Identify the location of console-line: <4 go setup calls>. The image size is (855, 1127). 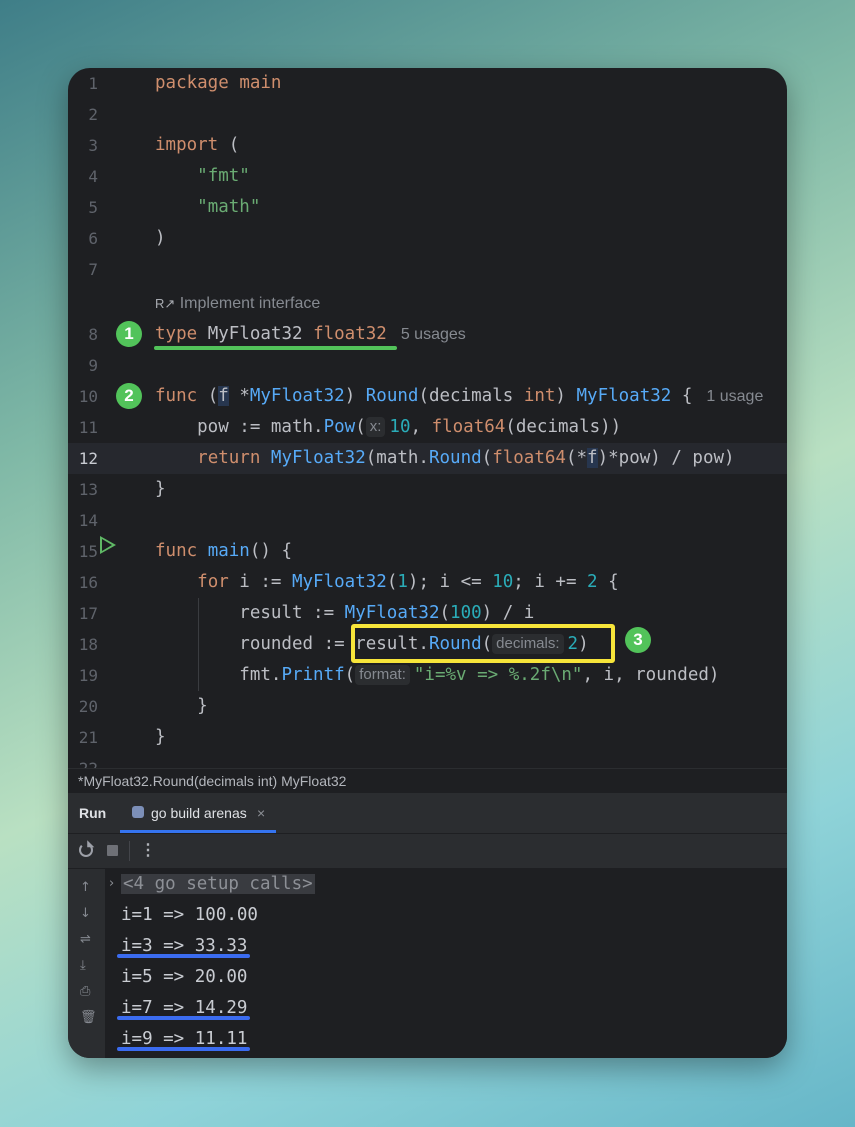
(218, 884).